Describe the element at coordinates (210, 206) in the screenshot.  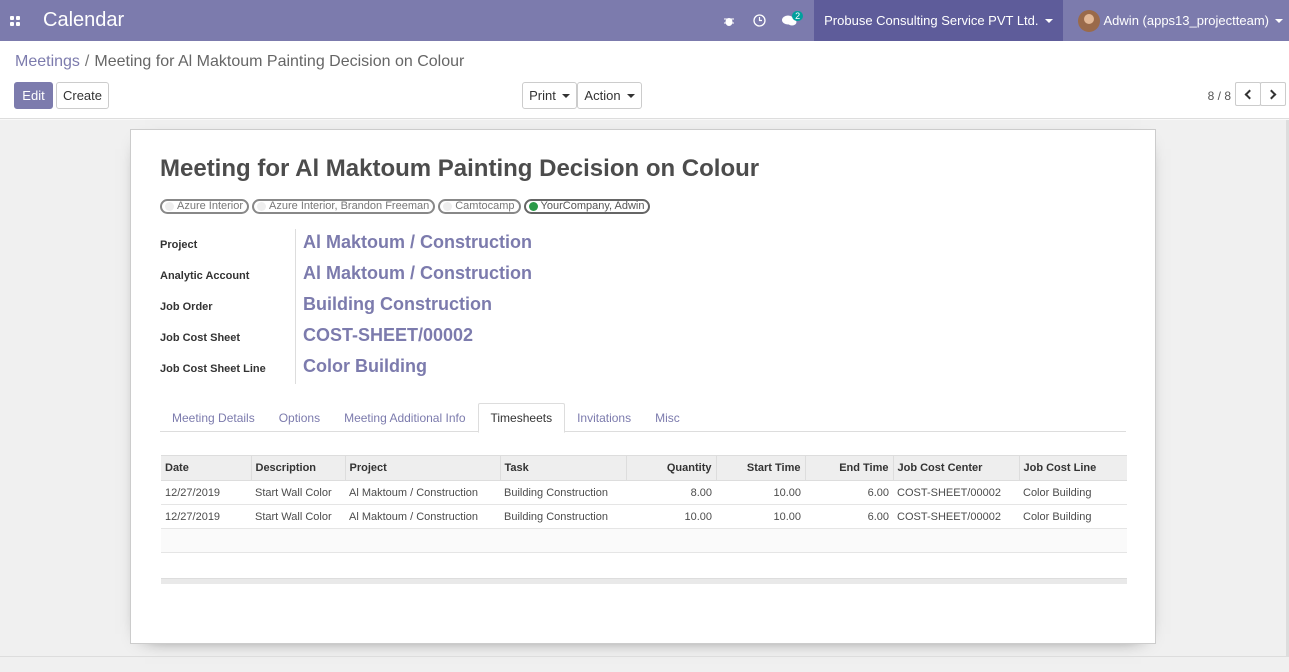
I see `attendee-name: Azure Interior` at that location.